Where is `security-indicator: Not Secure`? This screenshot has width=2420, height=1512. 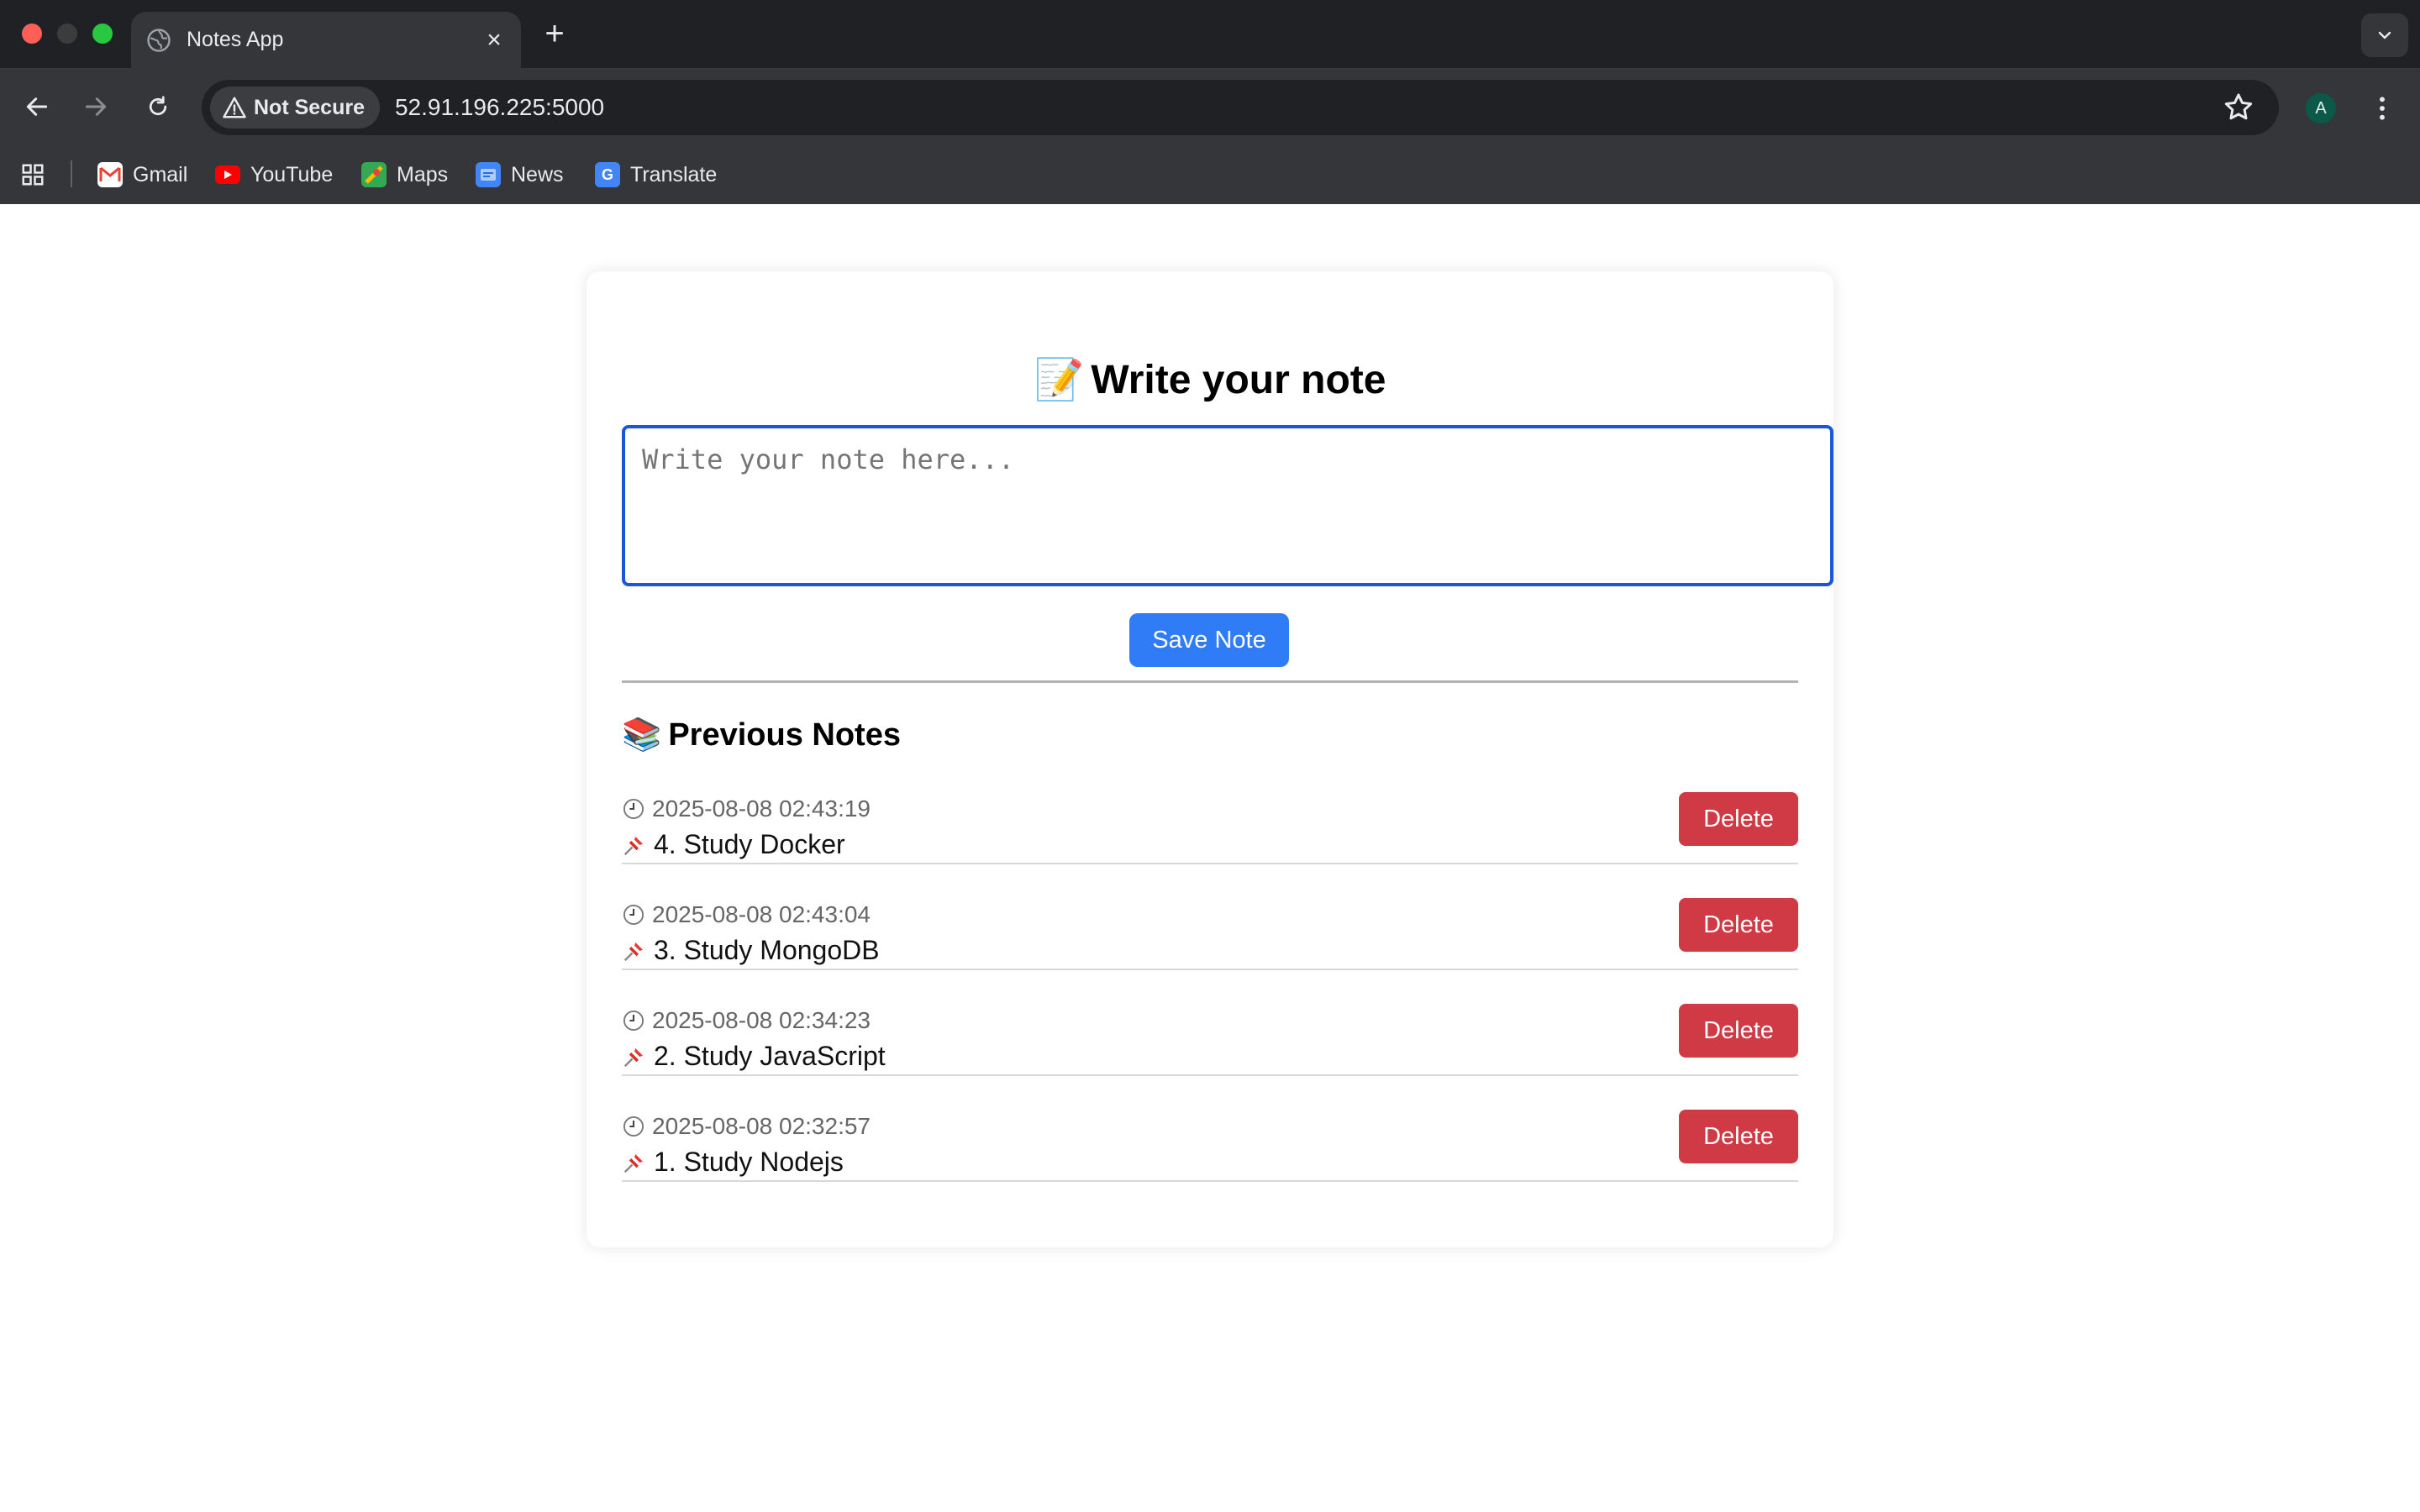
security-indicator: Not Secure is located at coordinates (295, 108).